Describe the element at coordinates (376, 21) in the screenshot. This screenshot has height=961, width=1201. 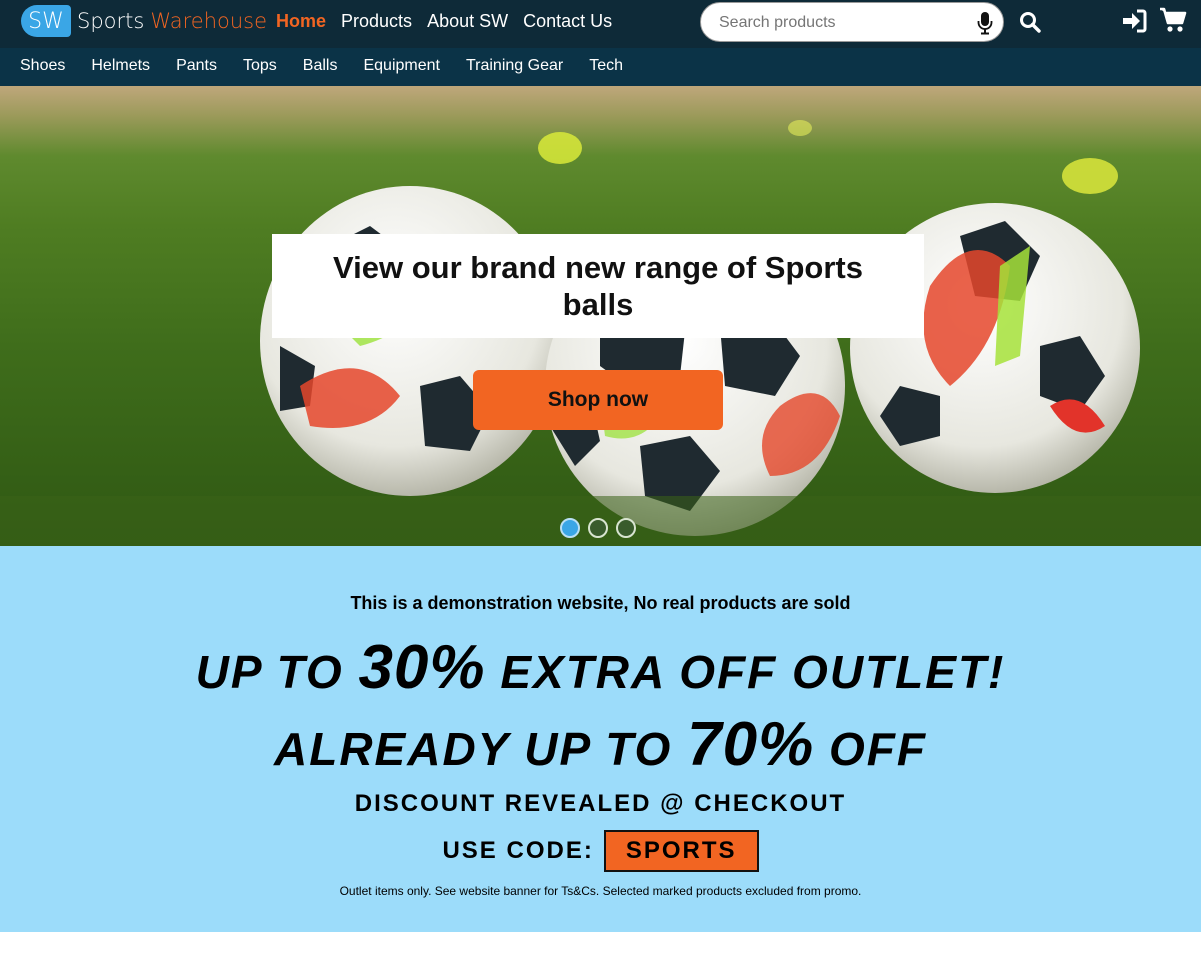
I see `nav-products-link: Products` at that location.